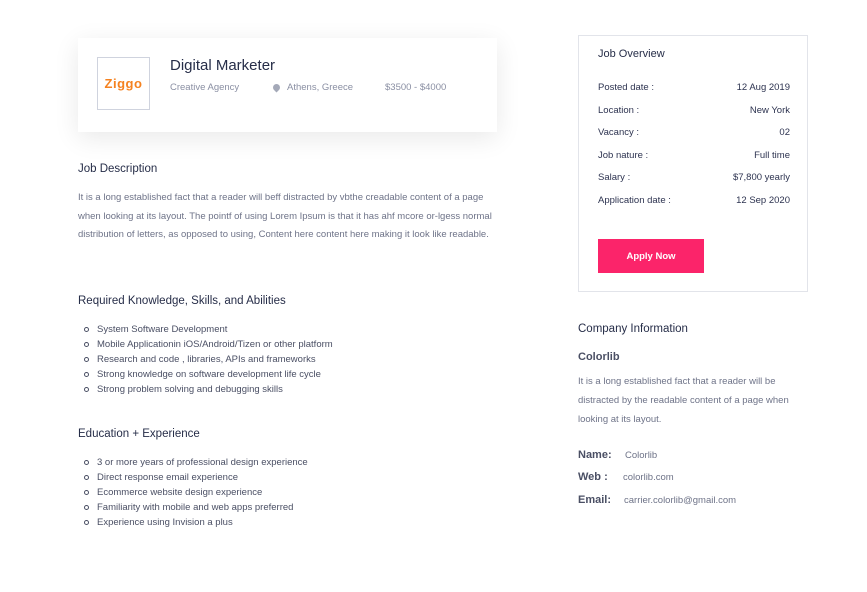  What do you see at coordinates (769, 110) in the screenshot?
I see `overview-value: New York` at bounding box center [769, 110].